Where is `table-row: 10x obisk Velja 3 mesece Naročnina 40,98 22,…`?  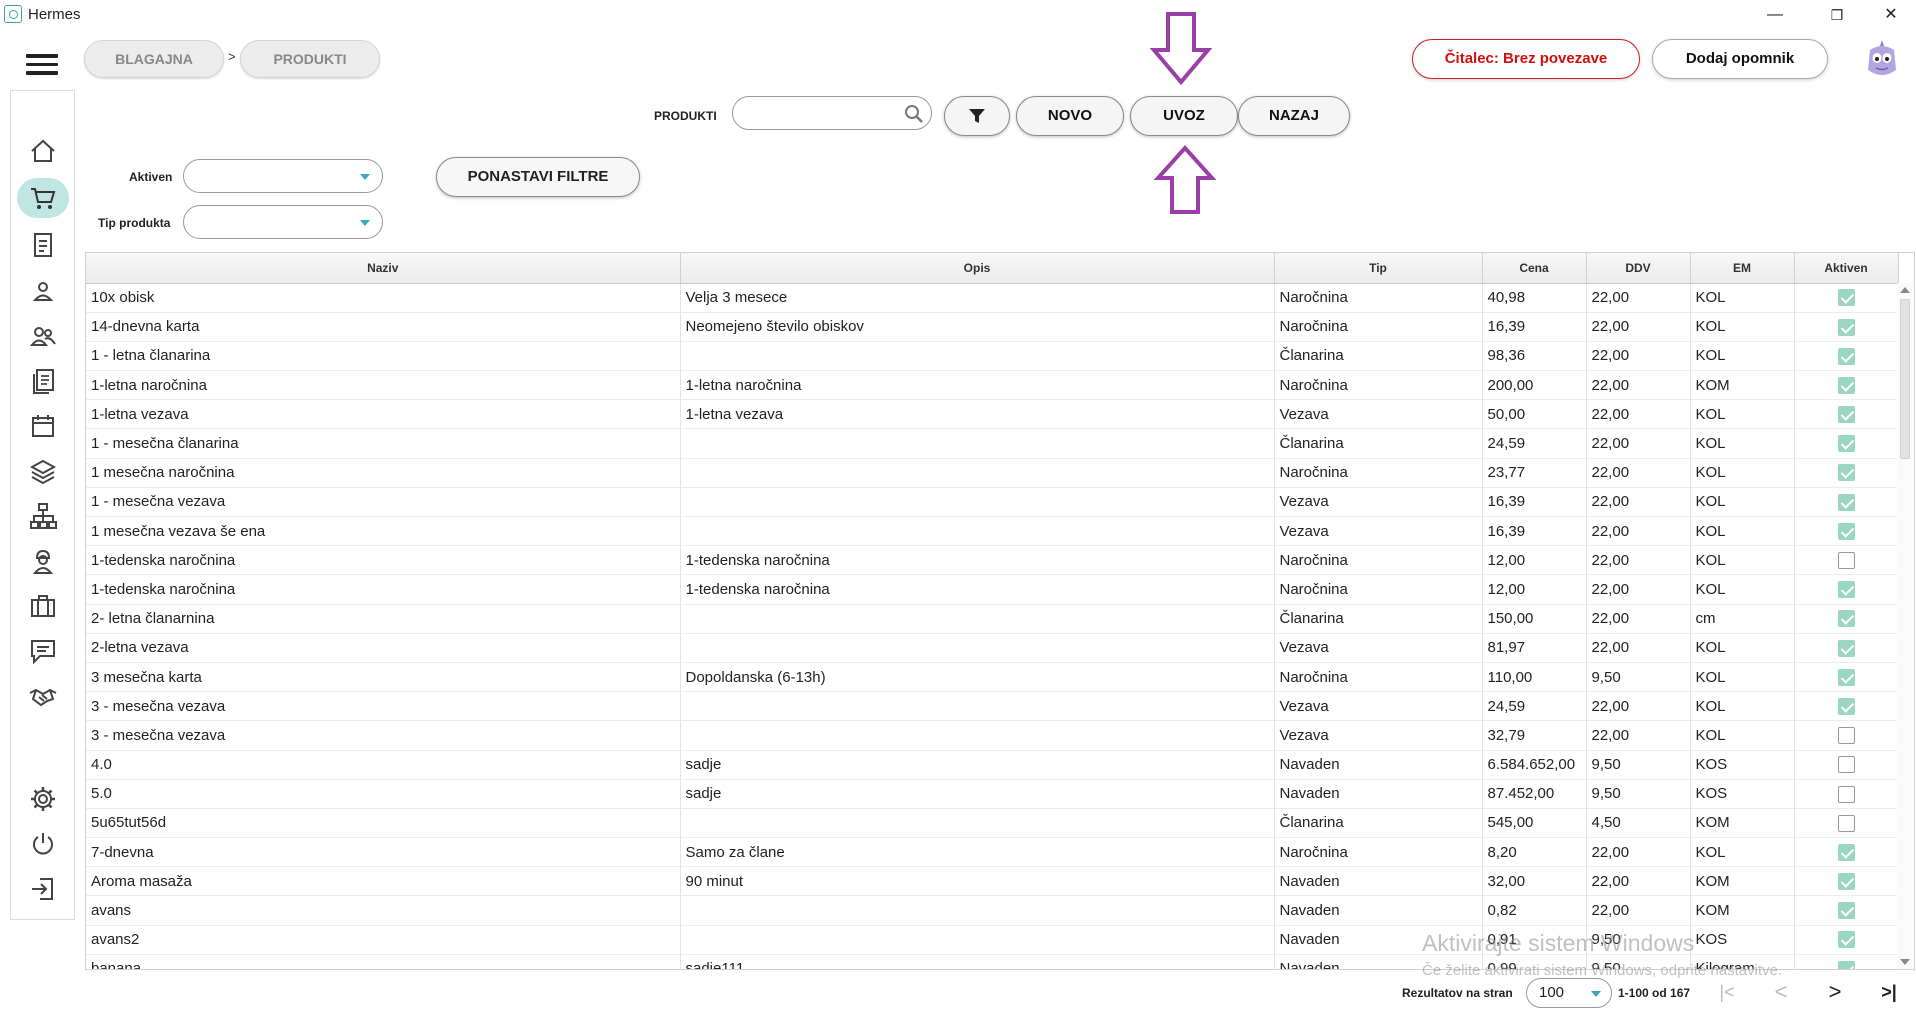 table-row: 10x obisk Velja 3 mesece Naročnina 40,98 22,… is located at coordinates (992, 298).